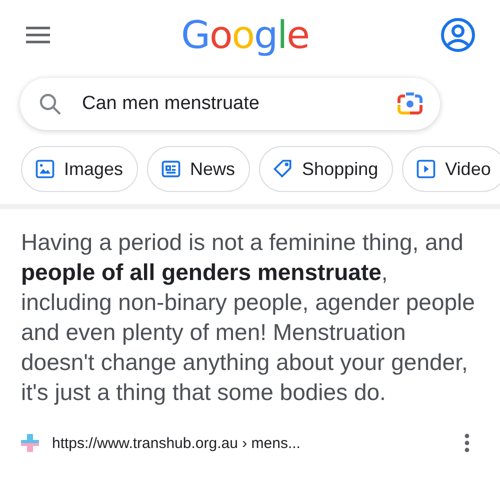 This screenshot has width=500, height=500. Describe the element at coordinates (45, 169) in the screenshot. I see `image-icon` at that location.